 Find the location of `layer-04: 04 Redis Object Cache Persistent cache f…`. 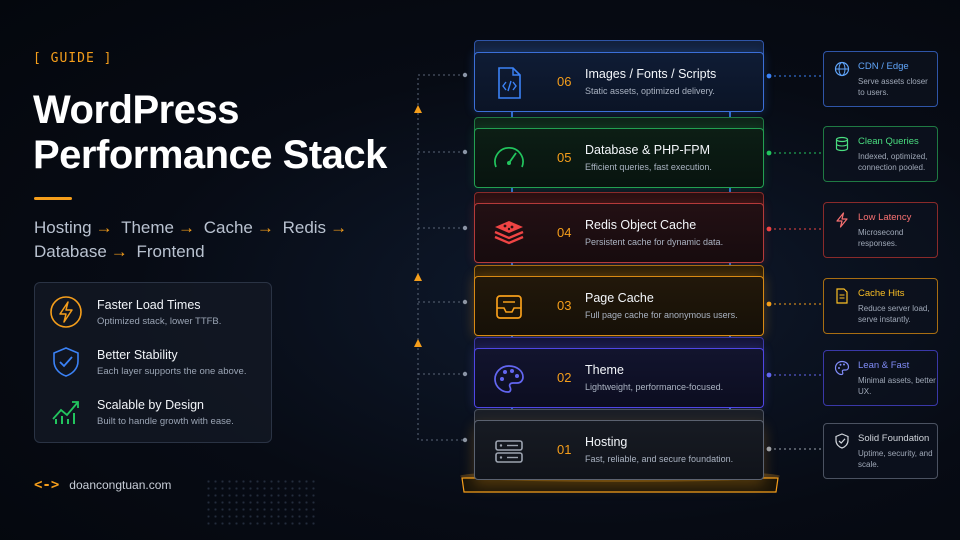

layer-04: 04 Redis Object Cache Persistent cache f… is located at coordinates (619, 233).